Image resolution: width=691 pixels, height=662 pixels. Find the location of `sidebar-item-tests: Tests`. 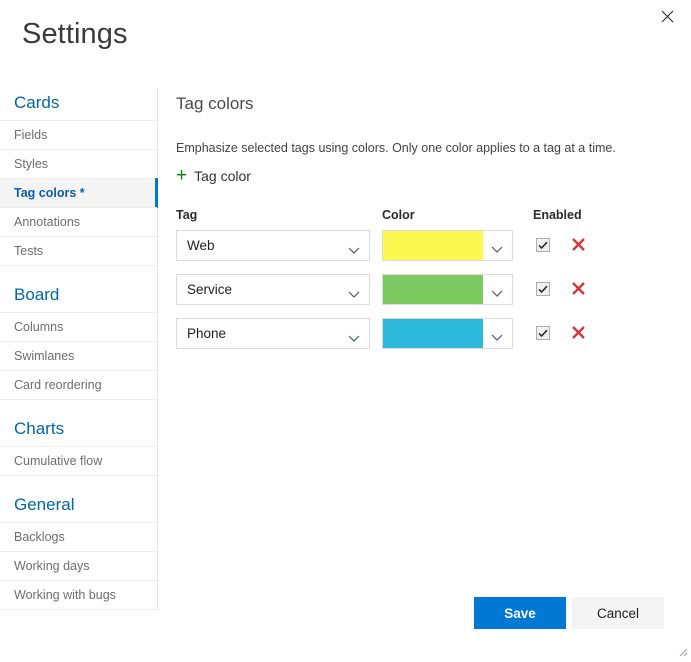

sidebar-item-tests: Tests is located at coordinates (78, 251).